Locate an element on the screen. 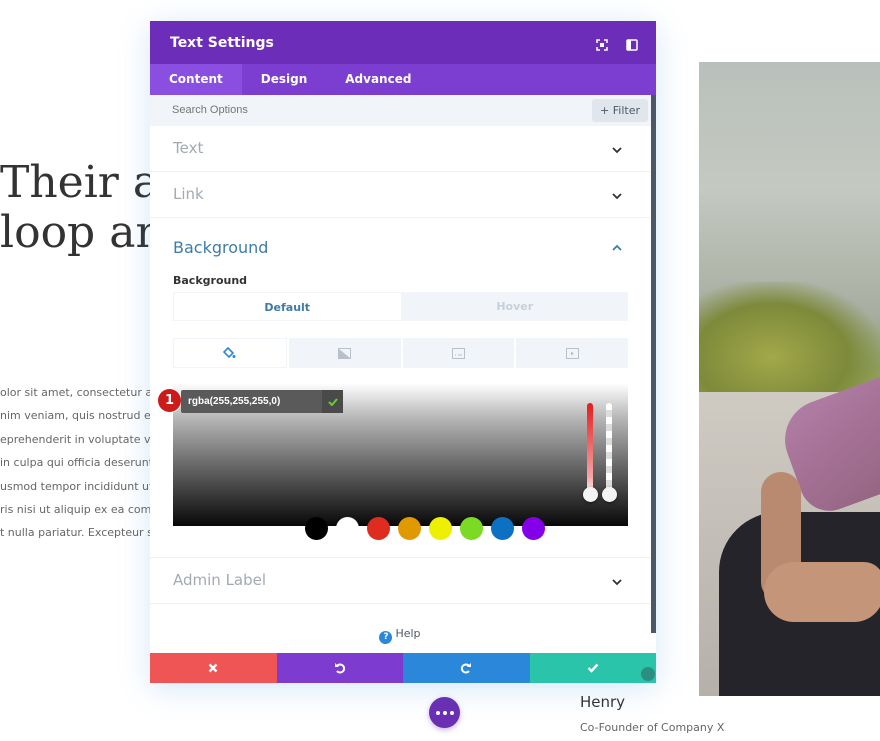 The width and height of the screenshot is (880, 741). body-line: usmod tempor incididunt ut lal is located at coordinates (85, 486).